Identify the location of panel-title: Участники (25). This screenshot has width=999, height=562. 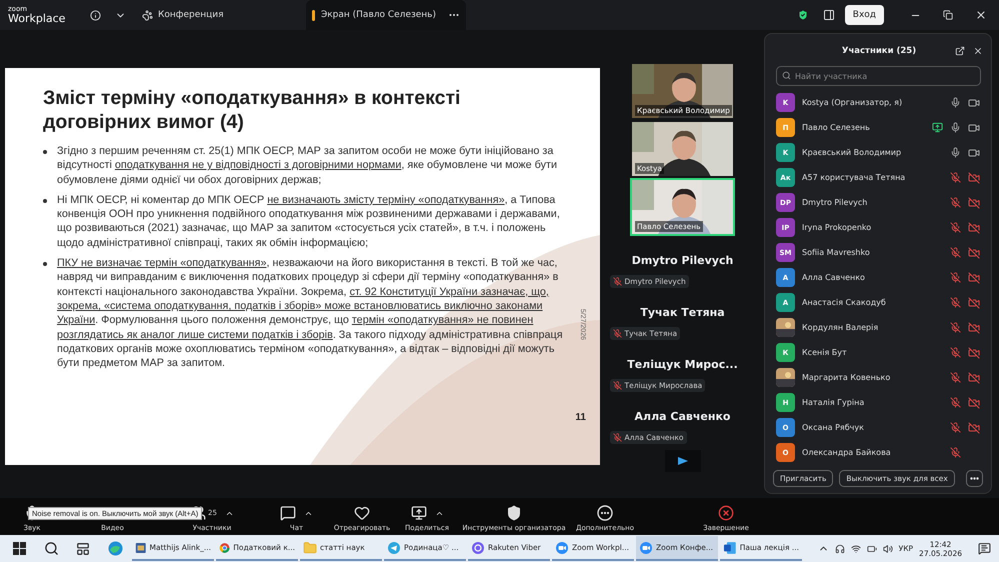
(879, 51).